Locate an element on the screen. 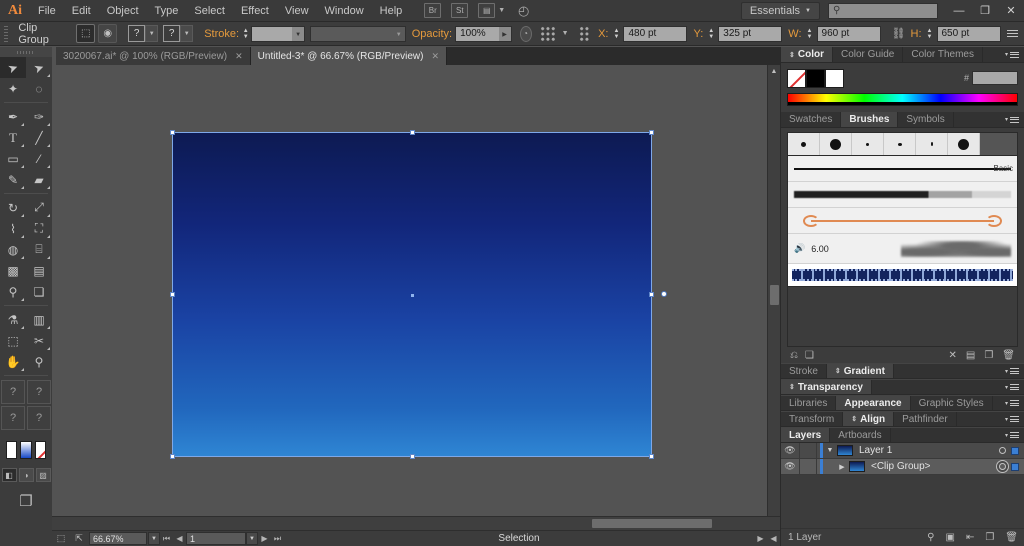 This screenshot has width=1024, height=546. document-tab-1: 3020067.ai* @ 100% (RGB/Preview) ✕ is located at coordinates (153, 56).